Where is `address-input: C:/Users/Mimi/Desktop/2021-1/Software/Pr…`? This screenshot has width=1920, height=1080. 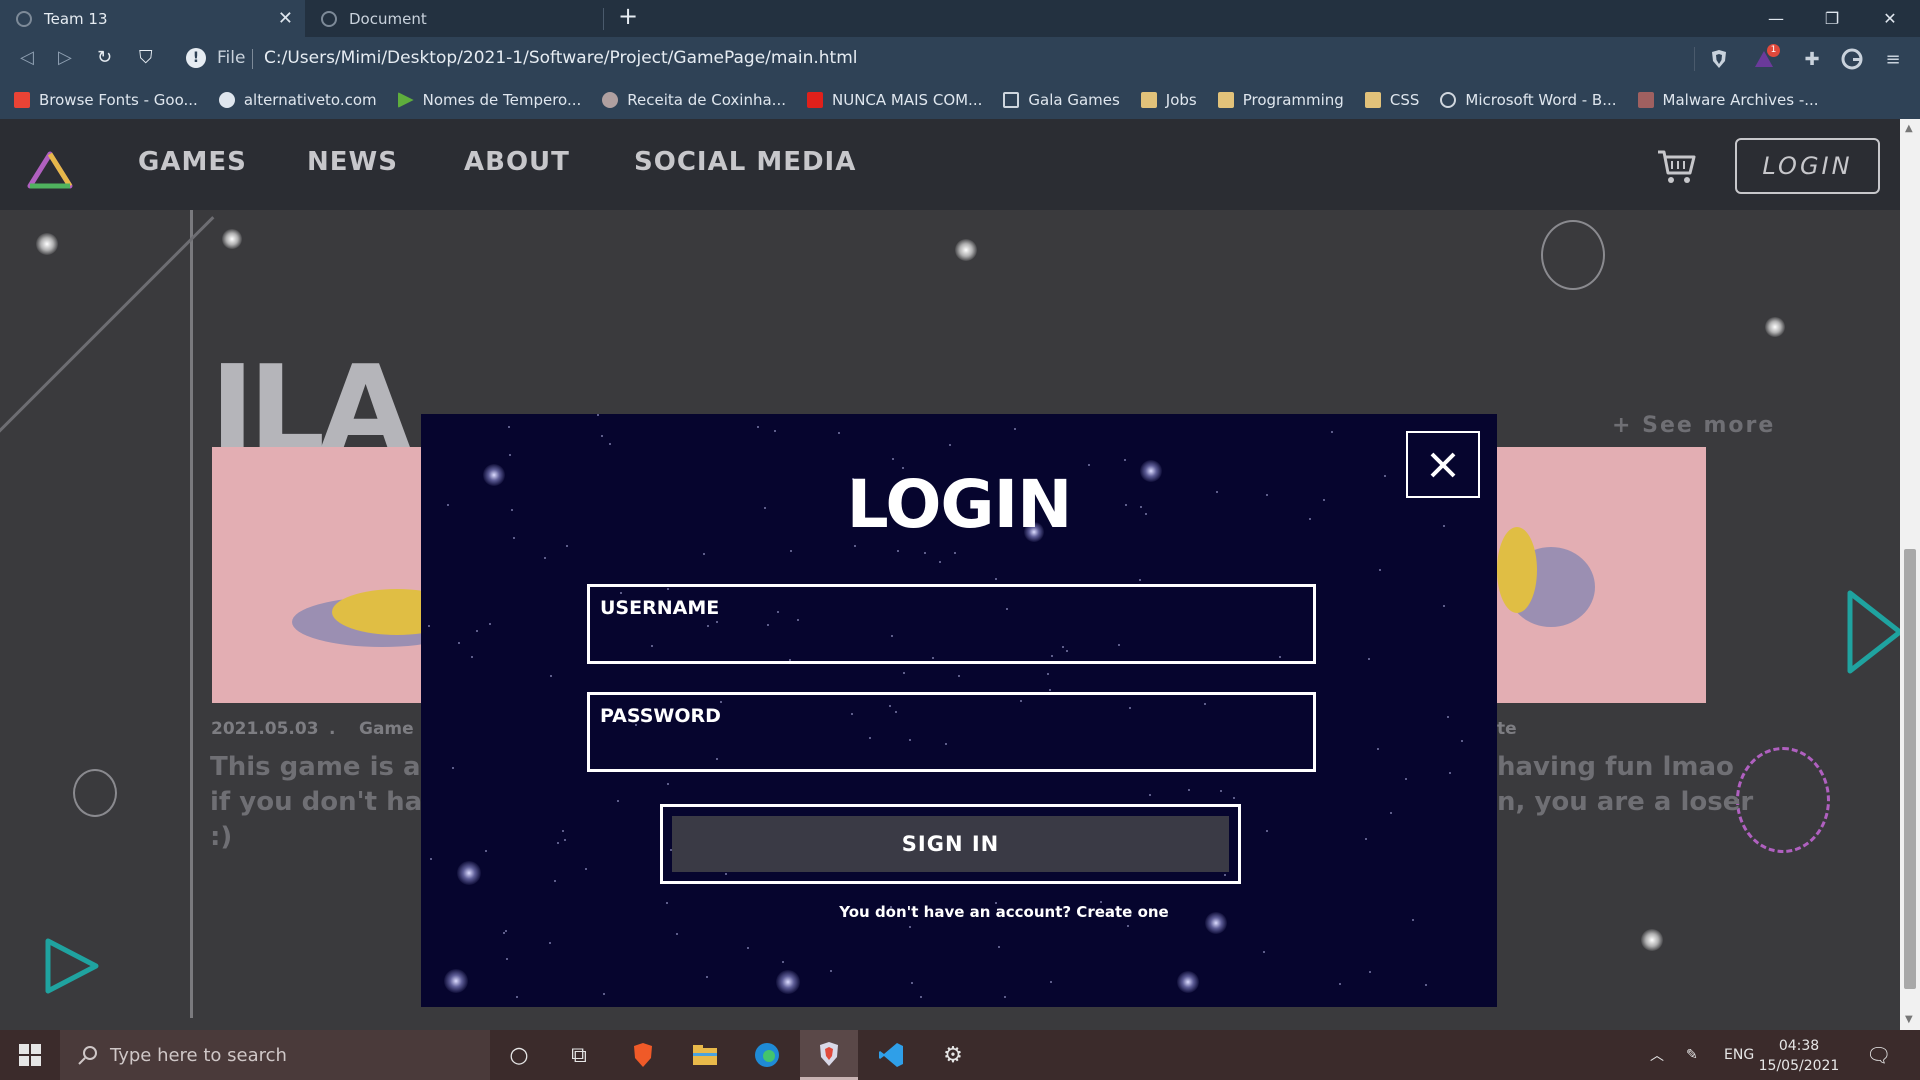
address-input: C:/Users/Mimi/Desktop/2021-1/Software/Pr… is located at coordinates (561, 58).